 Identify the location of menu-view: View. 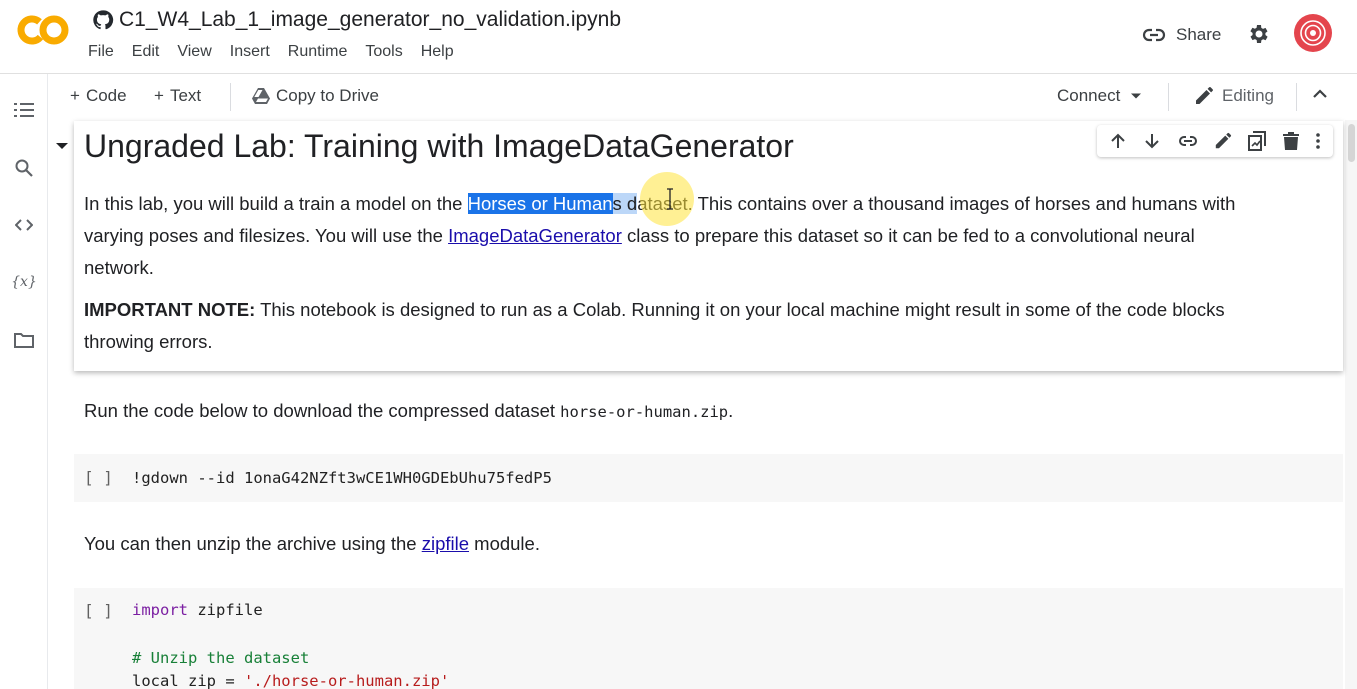
(194, 52).